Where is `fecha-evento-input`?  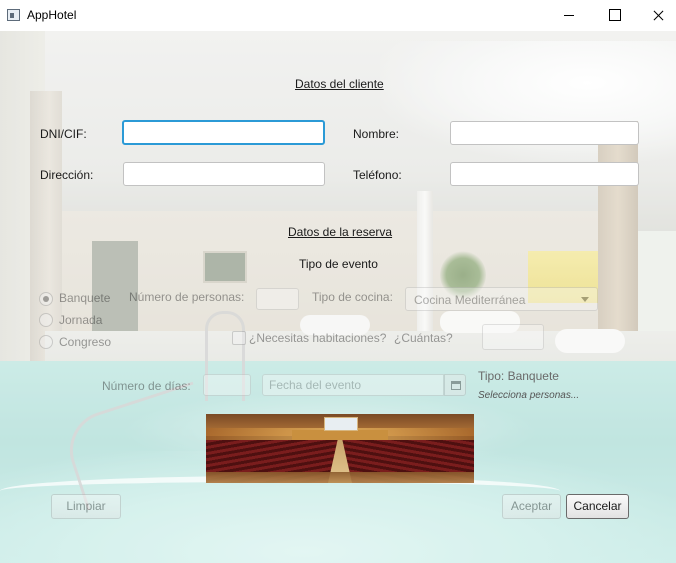
fecha-evento-input is located at coordinates (353, 385).